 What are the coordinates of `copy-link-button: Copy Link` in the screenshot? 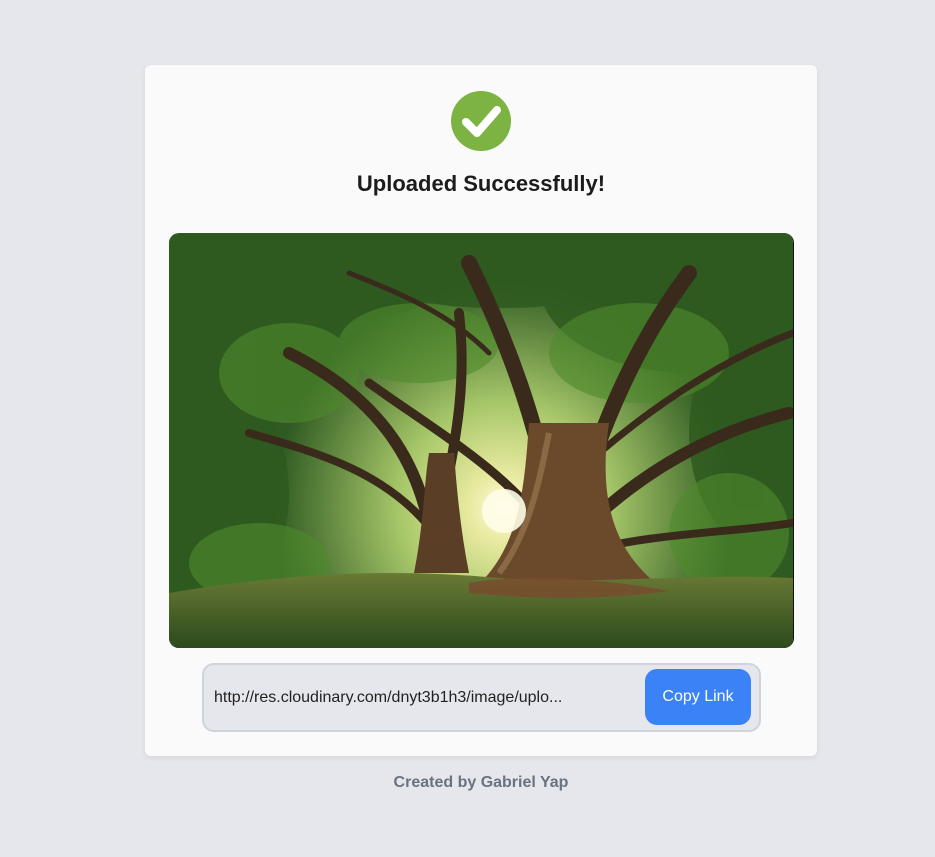 It's located at (698, 697).